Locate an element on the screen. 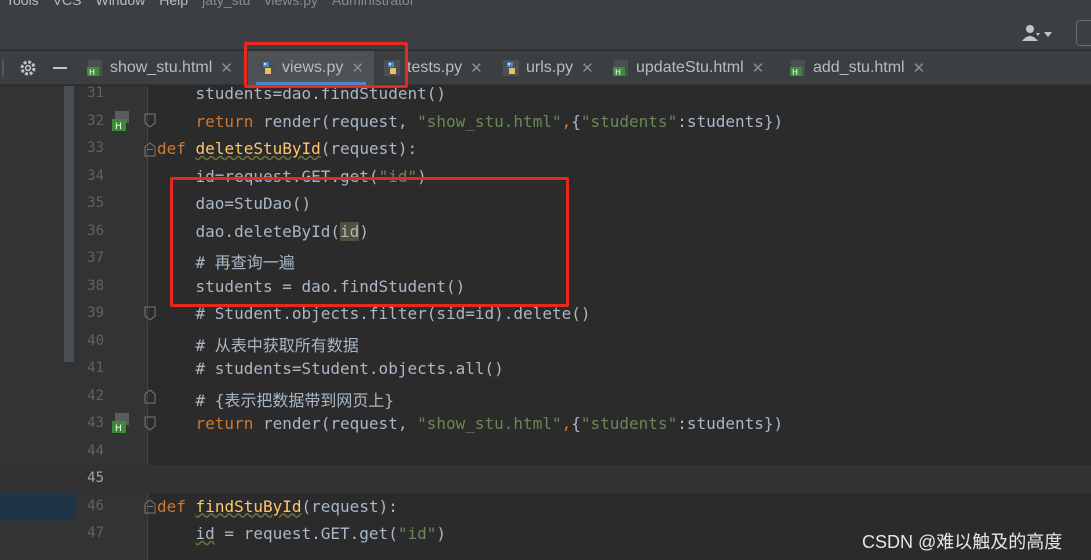 Image resolution: width=1091 pixels, height=560 pixels. line-number: 45 is located at coordinates (95, 478).